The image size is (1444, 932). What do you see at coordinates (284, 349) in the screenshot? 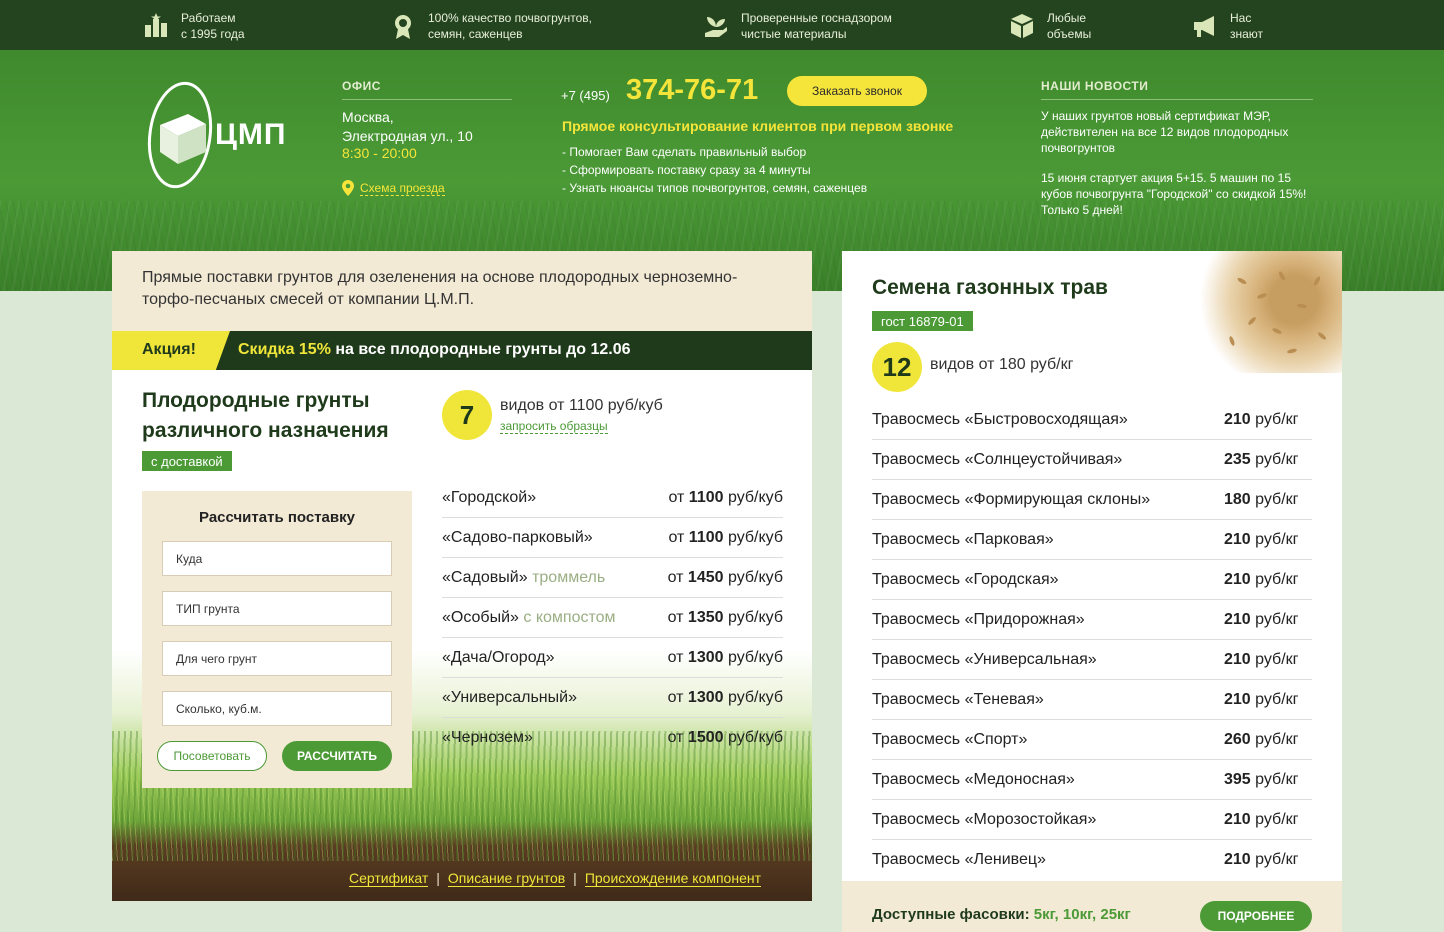
I see `promo-highlight: Скидка 15%` at bounding box center [284, 349].